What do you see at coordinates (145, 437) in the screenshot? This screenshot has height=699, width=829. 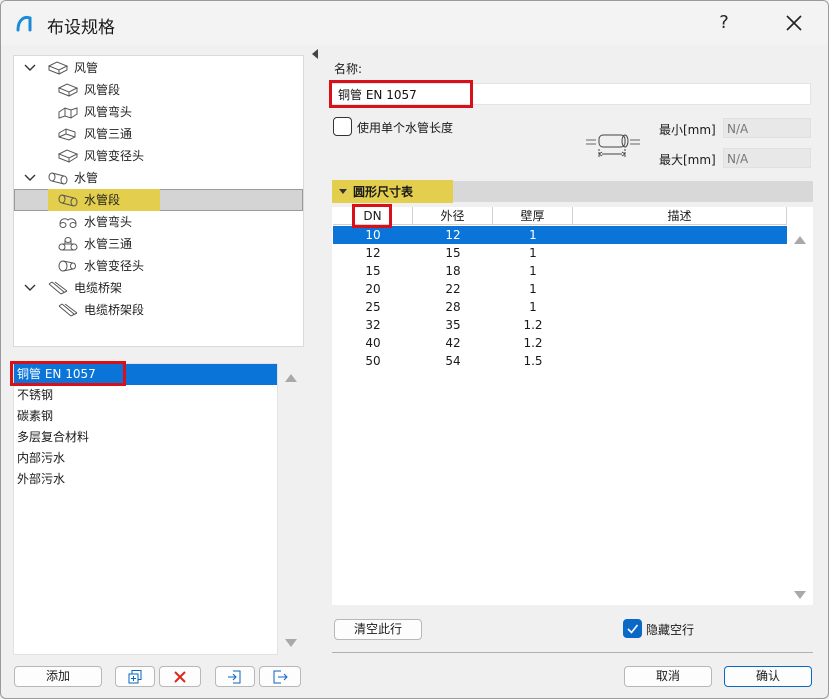 I see `list-item-material: 多层复合材料` at bounding box center [145, 437].